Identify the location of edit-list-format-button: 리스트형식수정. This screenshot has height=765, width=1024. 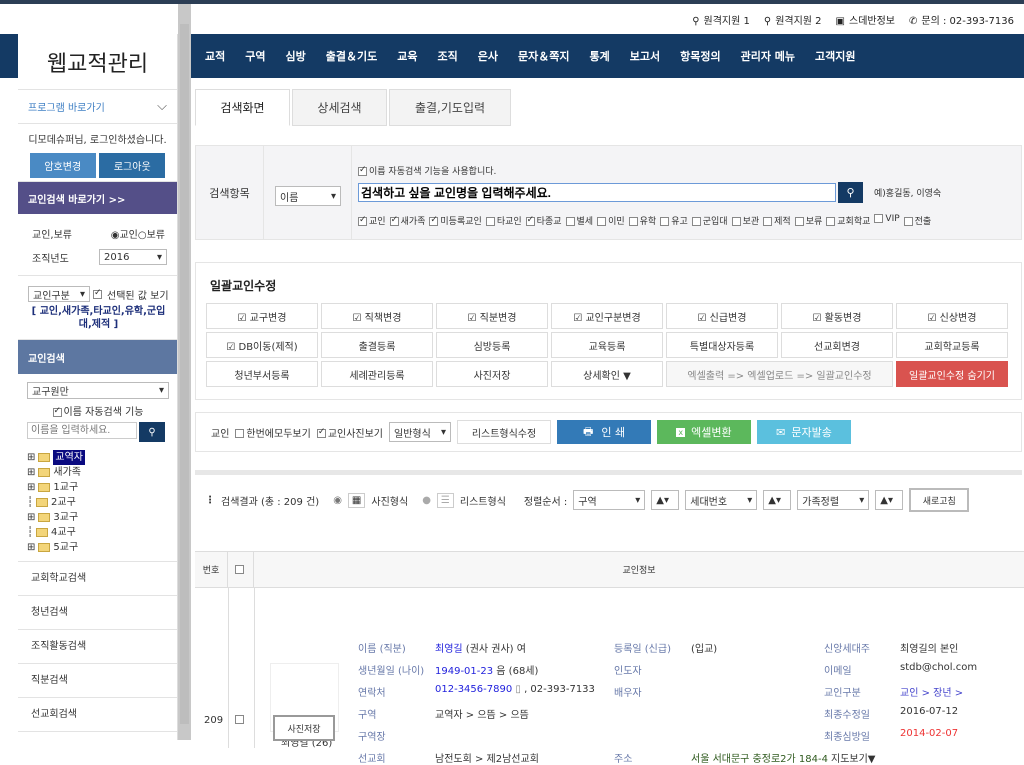
(504, 432).